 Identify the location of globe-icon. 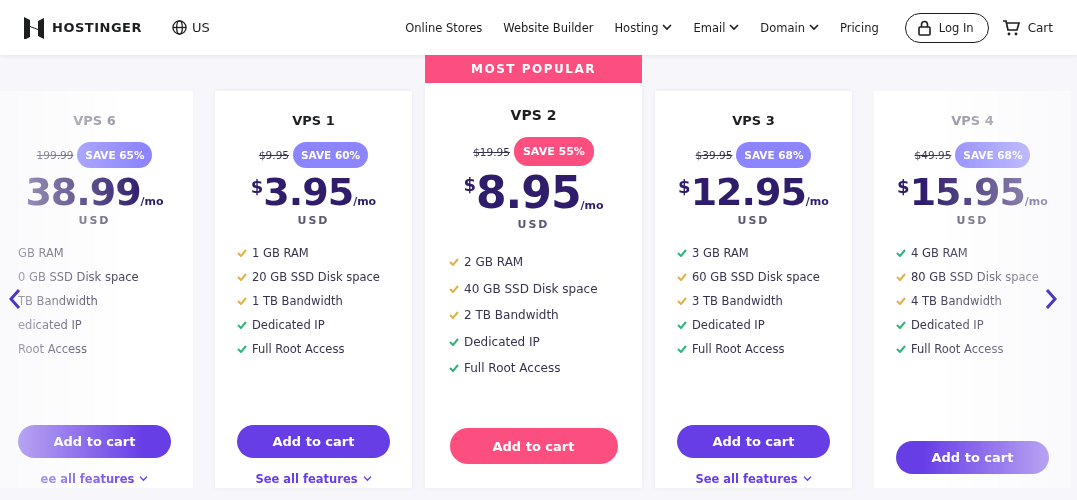
(179, 27).